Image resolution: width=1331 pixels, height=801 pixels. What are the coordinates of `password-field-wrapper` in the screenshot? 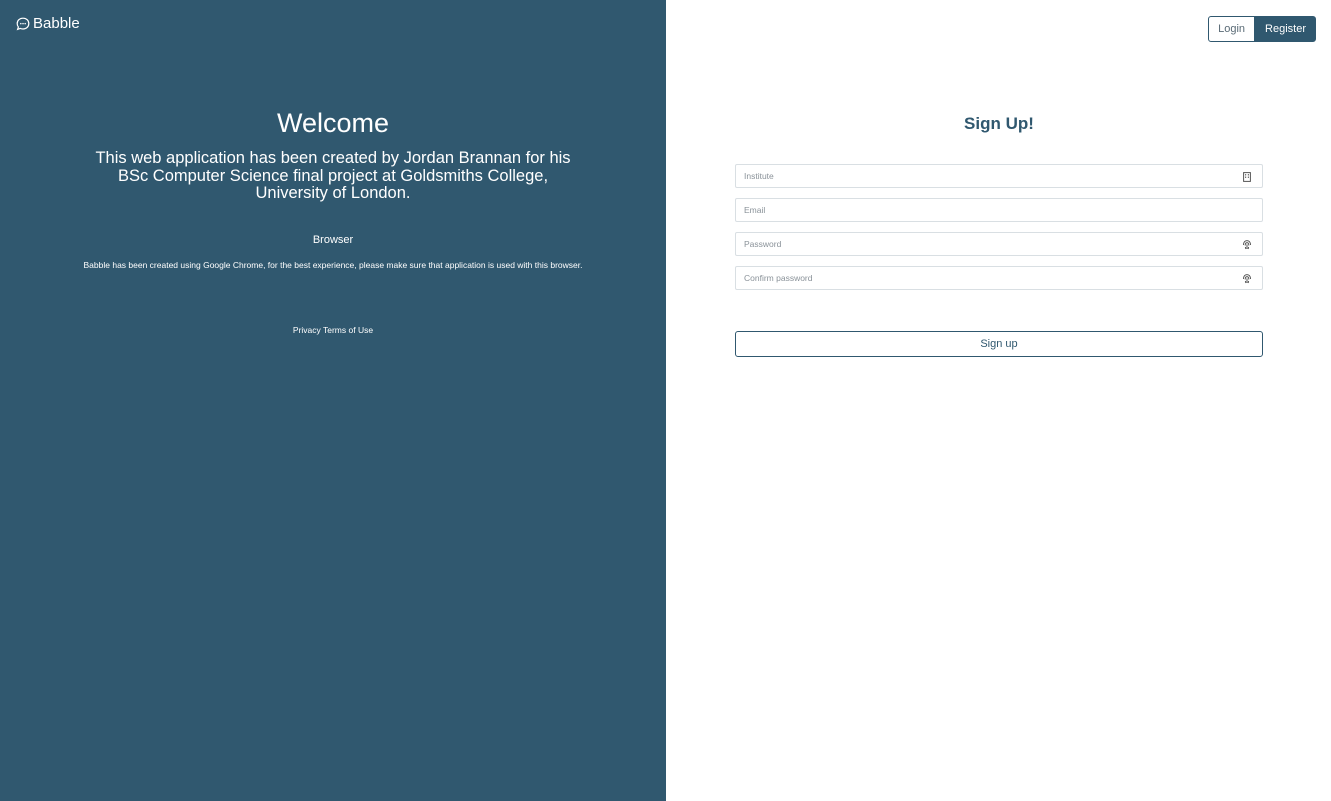 It's located at (999, 244).